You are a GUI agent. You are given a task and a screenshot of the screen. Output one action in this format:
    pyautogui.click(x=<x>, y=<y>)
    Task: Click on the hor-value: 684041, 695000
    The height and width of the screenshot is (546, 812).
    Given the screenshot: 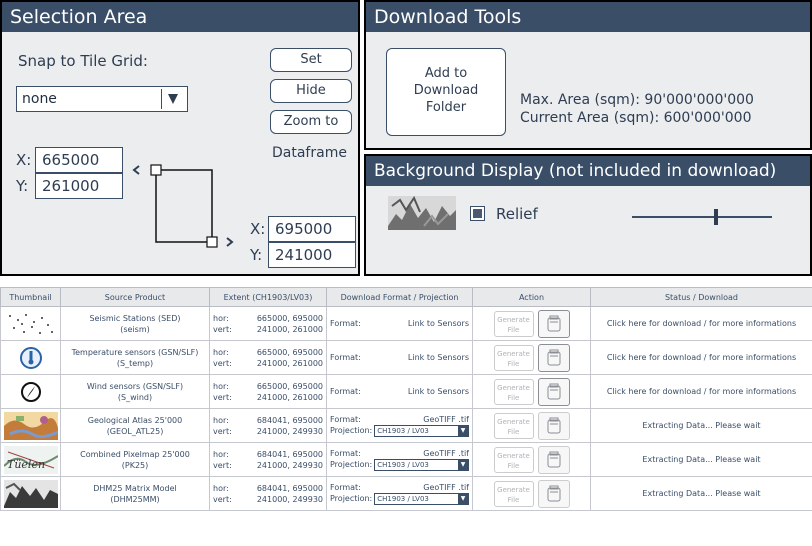 What is the action you would take?
    pyautogui.click(x=289, y=454)
    